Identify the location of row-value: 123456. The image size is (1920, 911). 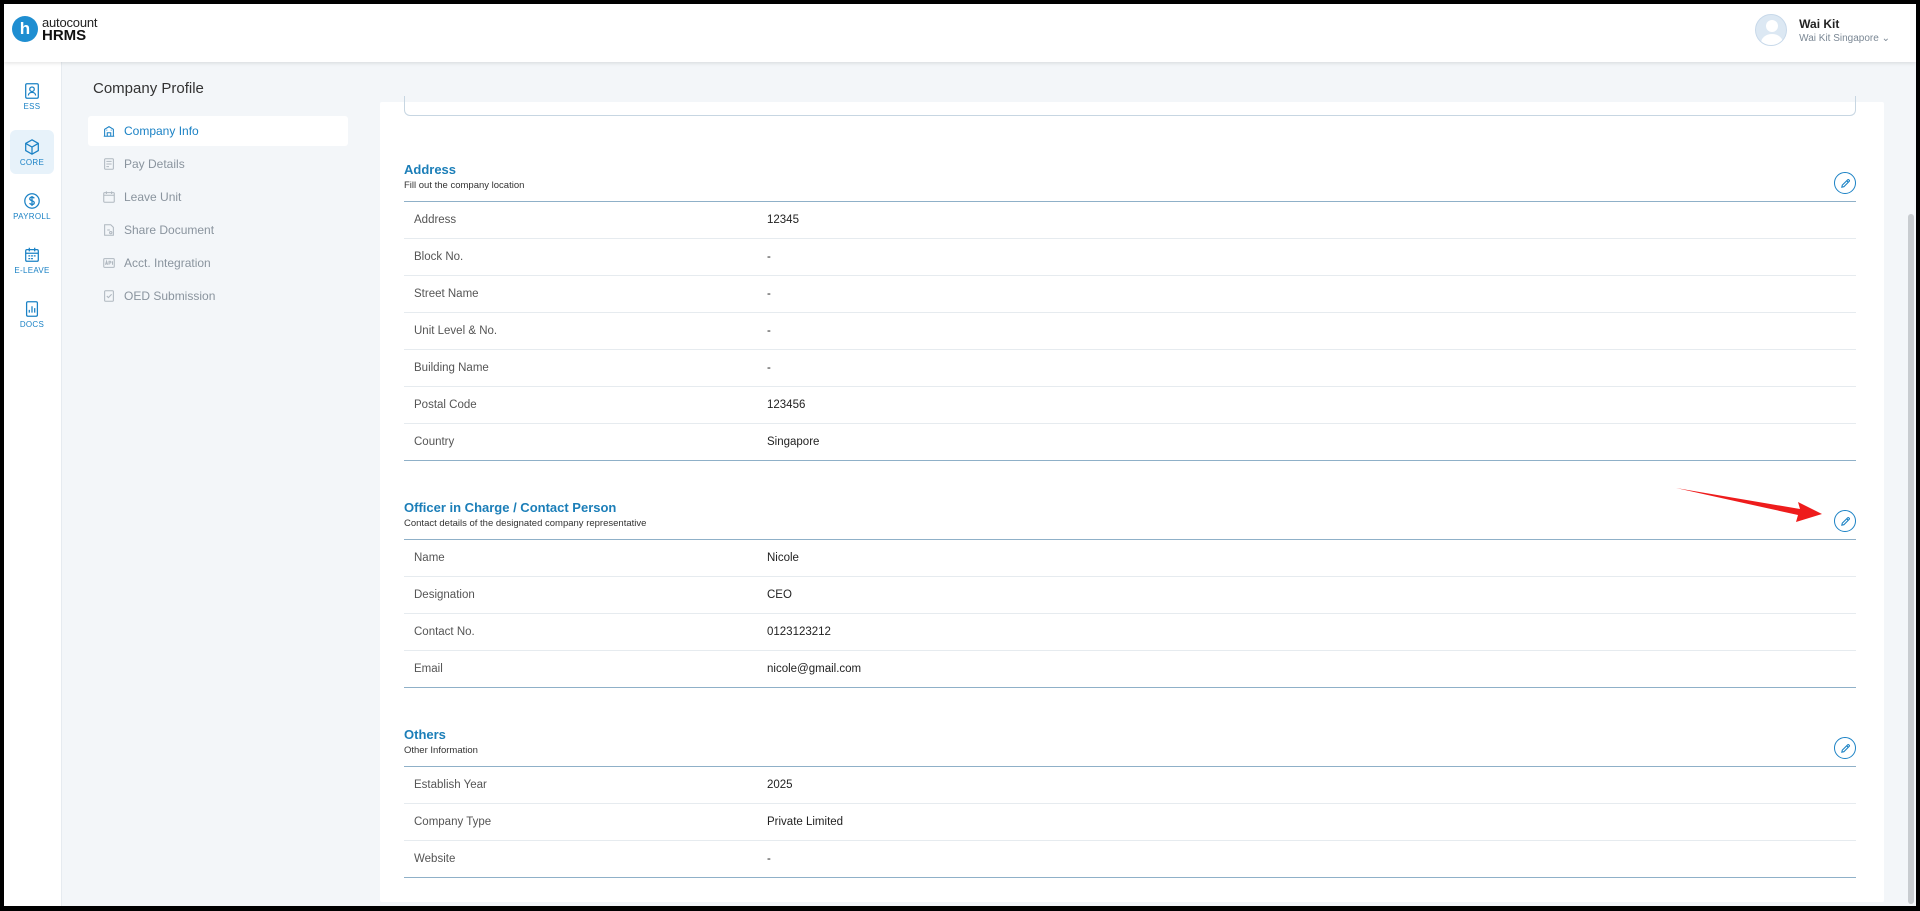
(786, 405).